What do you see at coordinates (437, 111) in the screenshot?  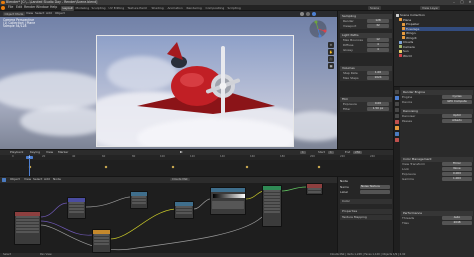 I see `section-denoising: Denoising` at bounding box center [437, 111].